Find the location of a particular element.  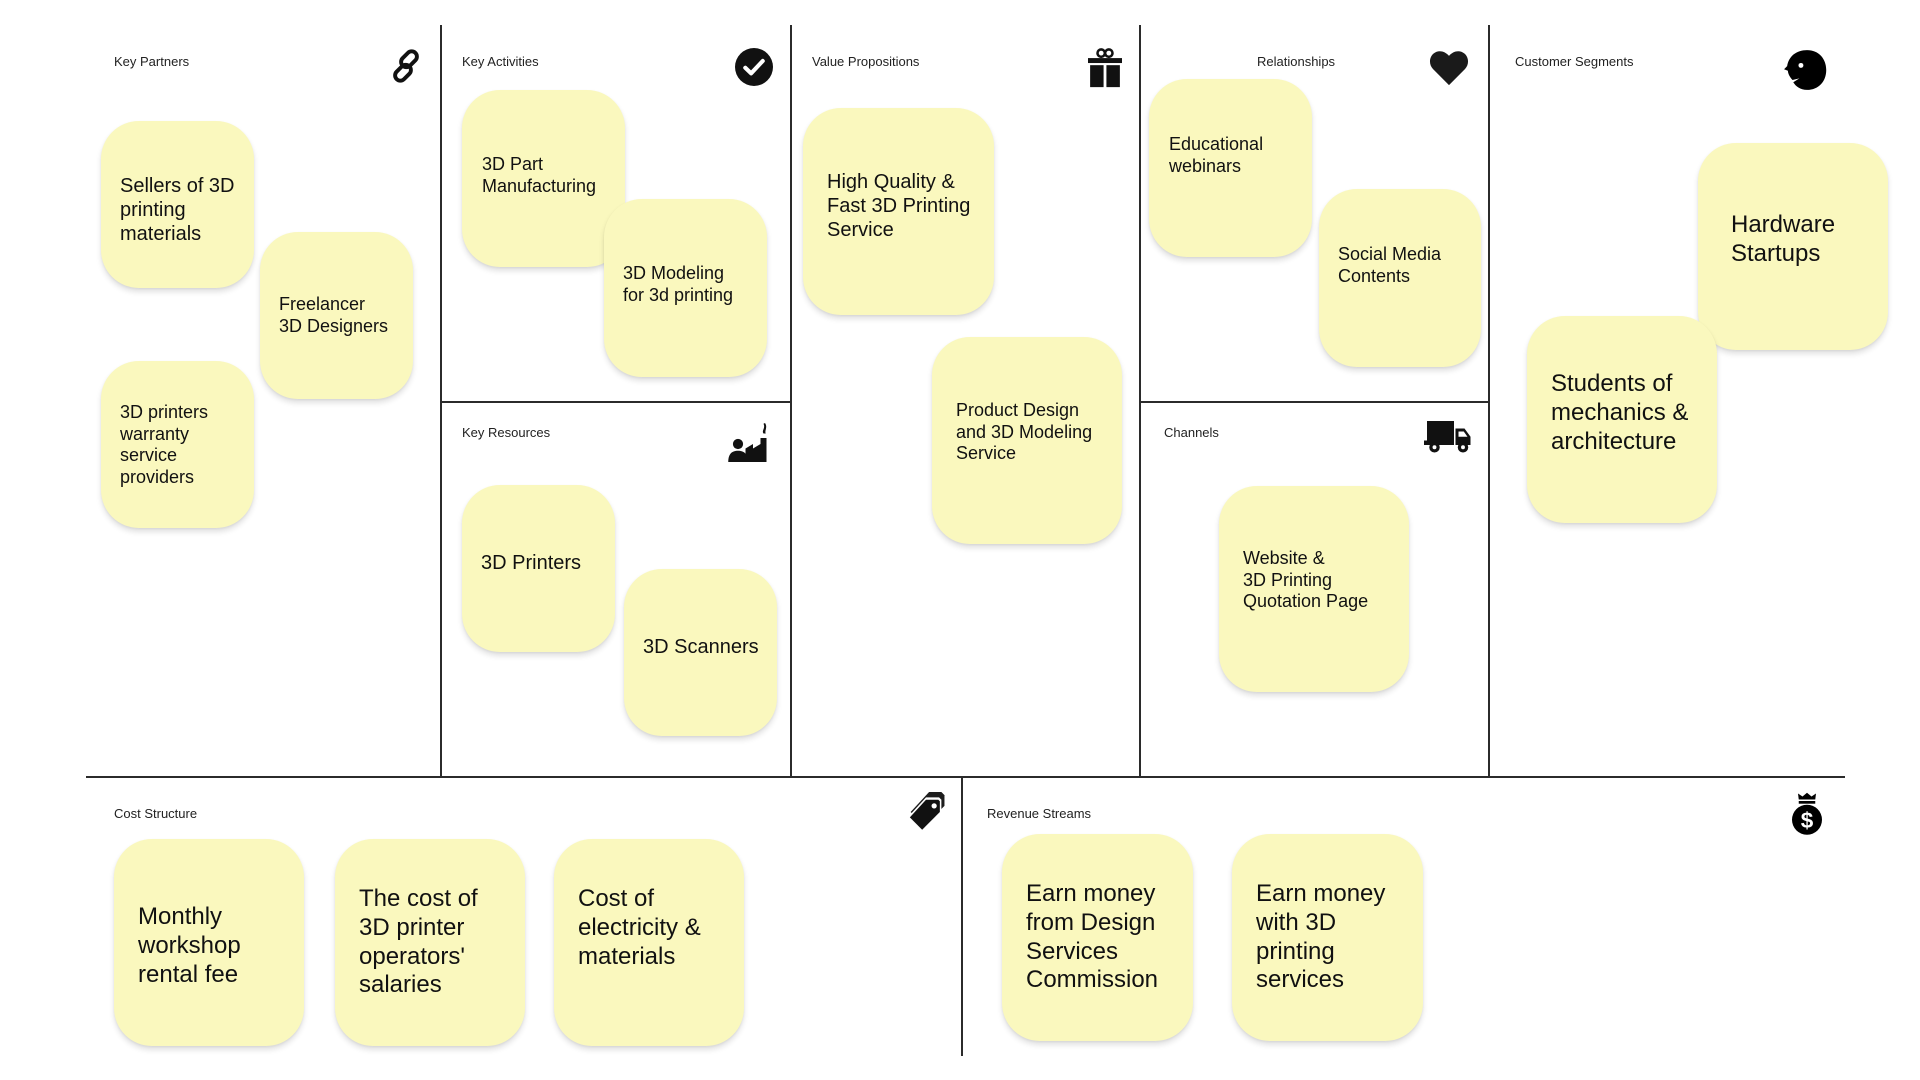

divider-cost-revenue is located at coordinates (962, 916).